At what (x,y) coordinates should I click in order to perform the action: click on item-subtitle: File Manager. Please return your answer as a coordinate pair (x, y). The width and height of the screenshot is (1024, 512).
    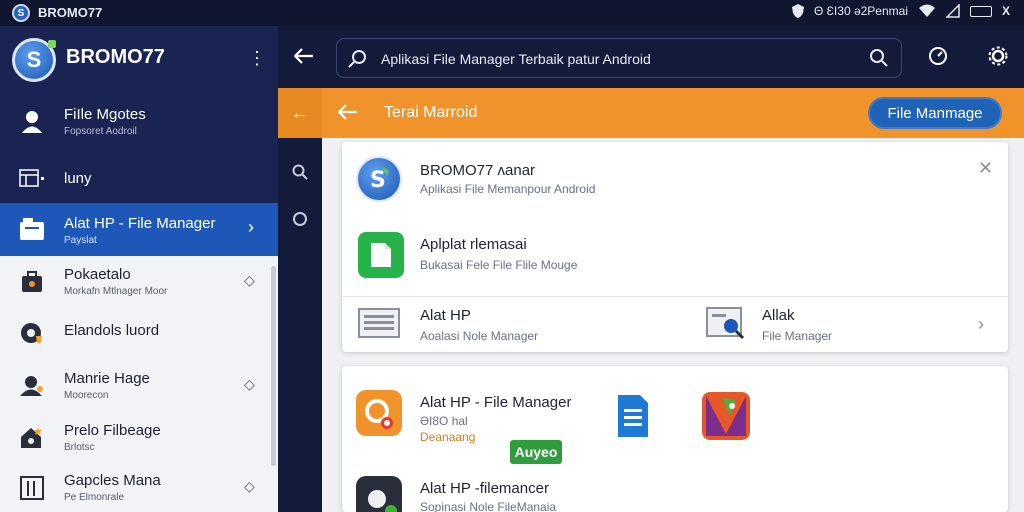
    Looking at the image, I should click on (797, 336).